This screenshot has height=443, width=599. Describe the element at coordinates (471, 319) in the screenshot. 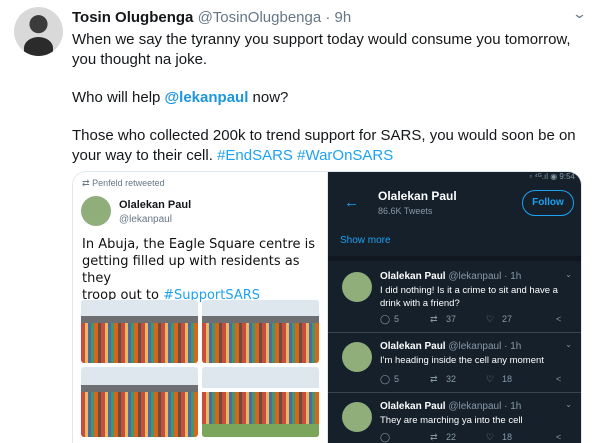

I see `tweet-actions: ◯ 5 ⇄ 37 ♡ 27 <` at that location.